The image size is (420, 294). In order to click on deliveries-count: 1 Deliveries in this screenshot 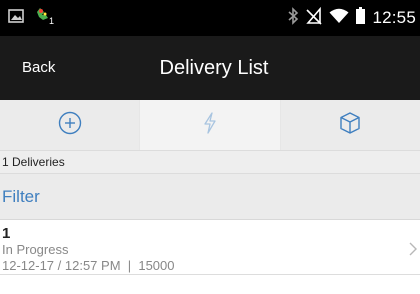, I will do `click(210, 162)`.